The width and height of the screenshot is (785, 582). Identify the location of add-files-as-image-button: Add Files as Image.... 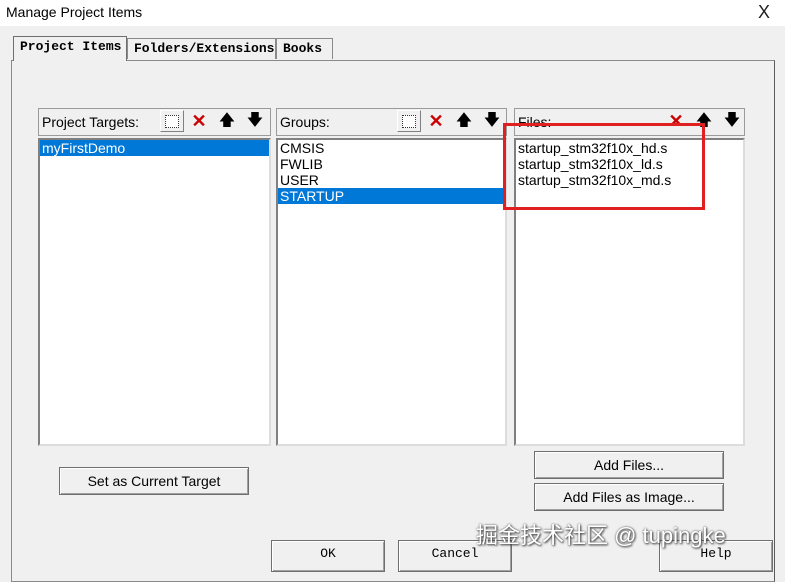
(629, 497).